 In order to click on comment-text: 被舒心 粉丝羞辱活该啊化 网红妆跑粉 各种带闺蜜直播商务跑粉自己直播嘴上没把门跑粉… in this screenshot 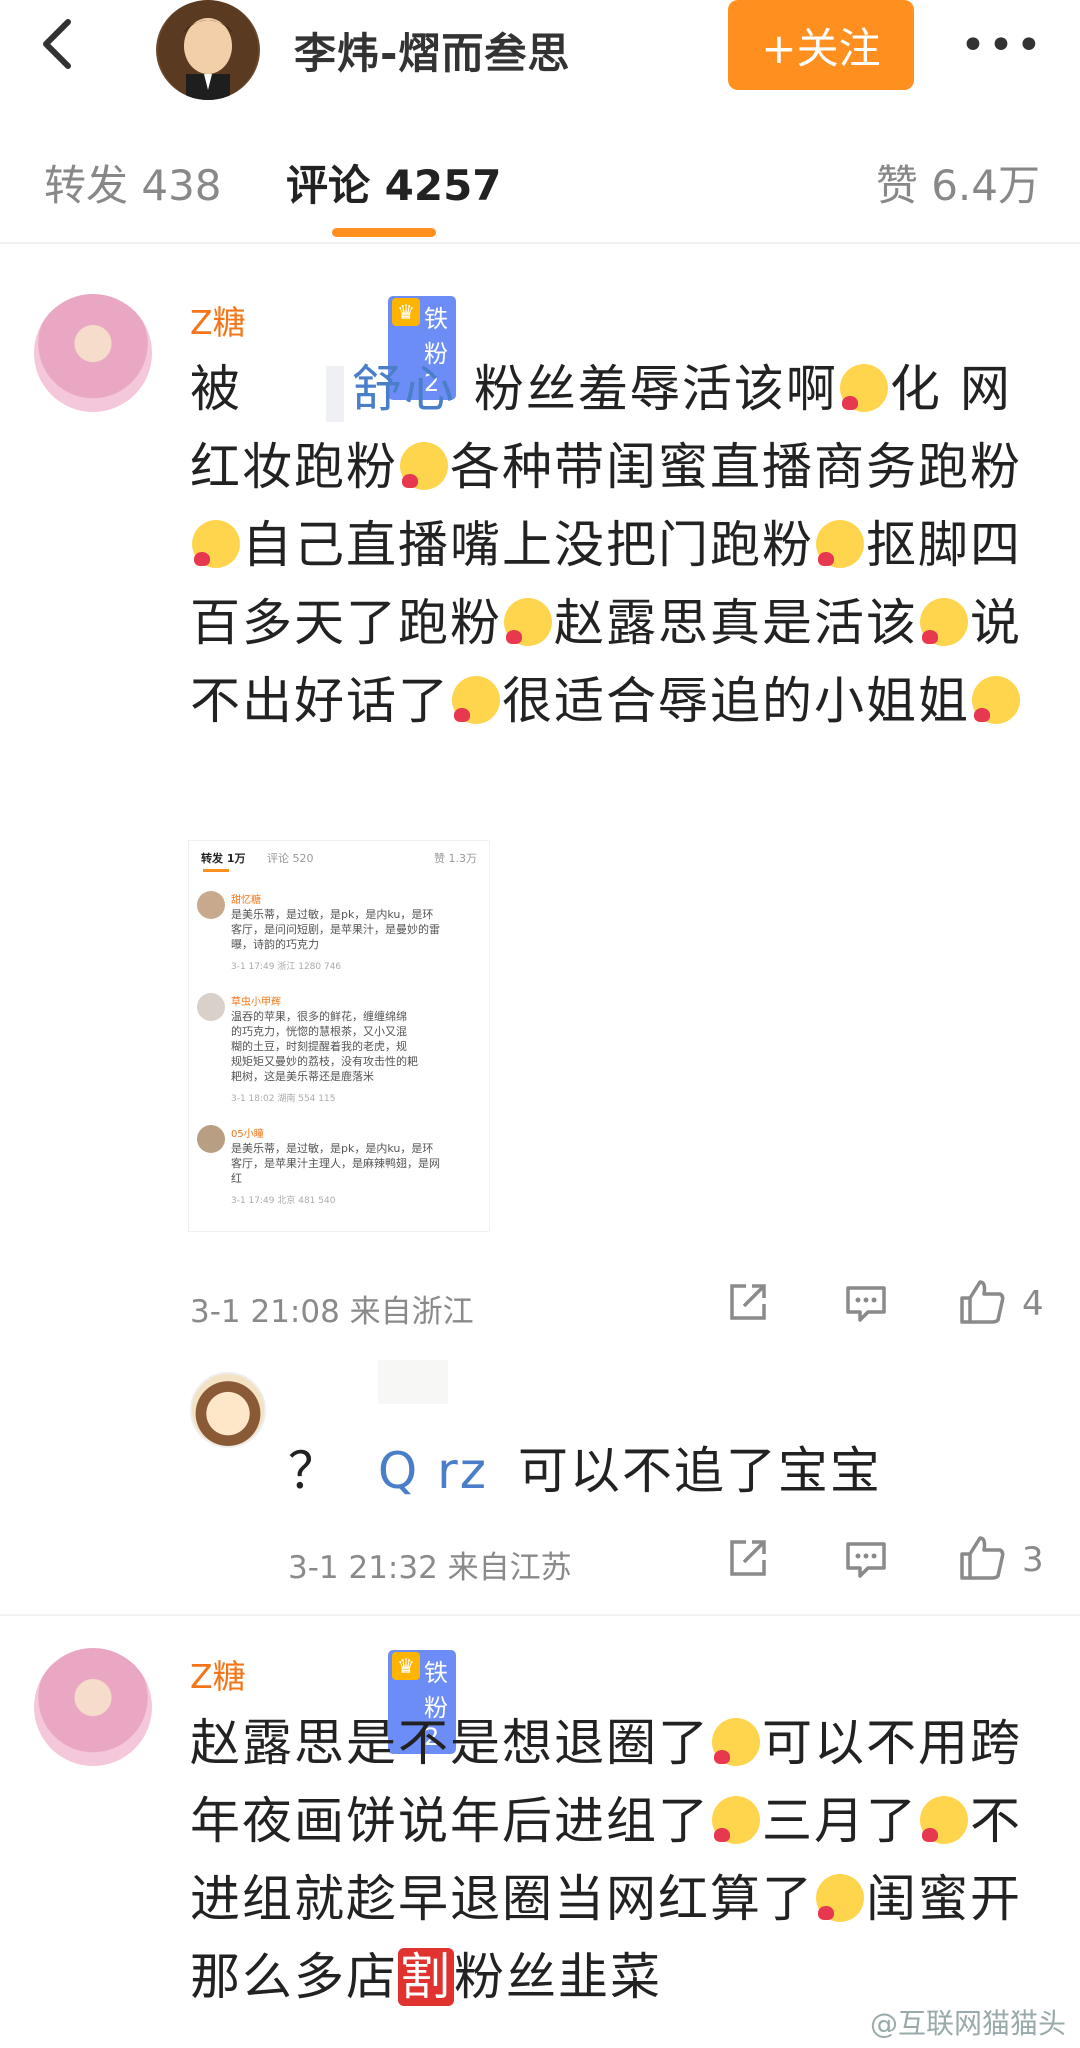, I will do `click(606, 545)`.